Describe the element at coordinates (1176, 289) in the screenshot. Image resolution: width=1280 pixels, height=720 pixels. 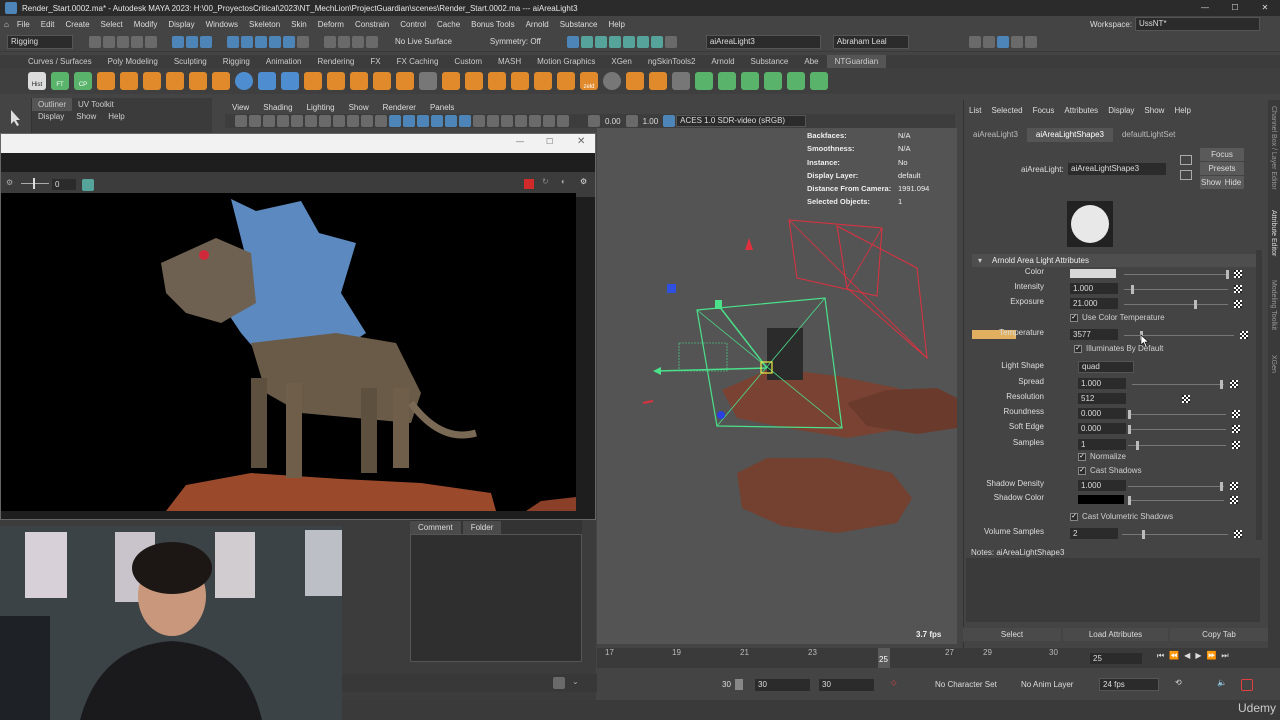
I see `intensity-slider-track` at that location.